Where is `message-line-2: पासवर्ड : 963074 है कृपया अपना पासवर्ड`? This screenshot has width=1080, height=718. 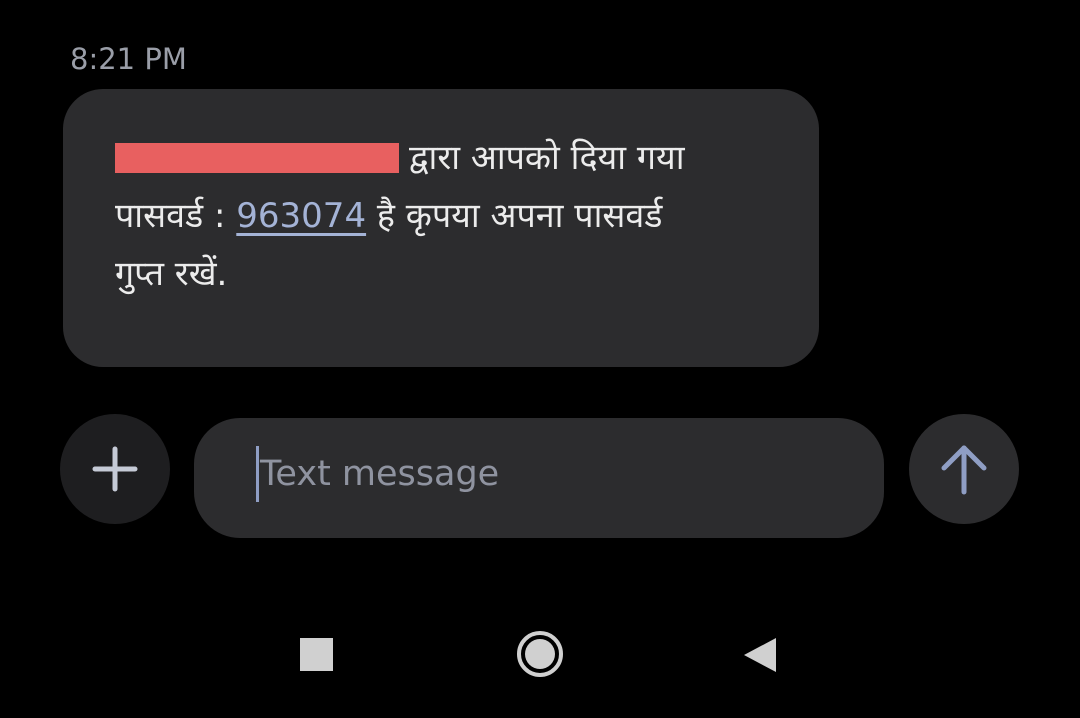 message-line-2: पासवर्ड : 963074 है कृपया अपना पासवर्ड is located at coordinates (442, 216).